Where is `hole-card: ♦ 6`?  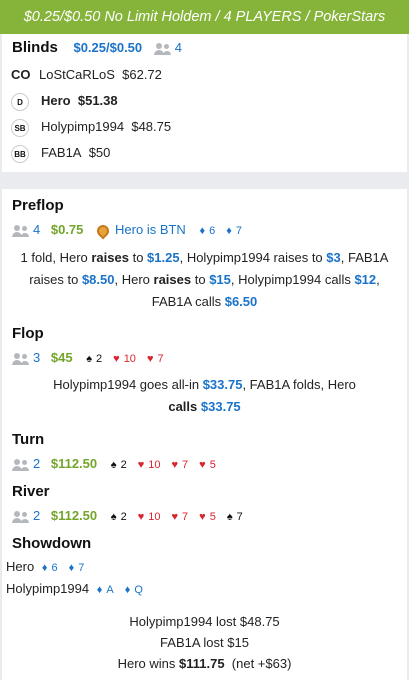
hole-card: ♦ 6 is located at coordinates (49, 568).